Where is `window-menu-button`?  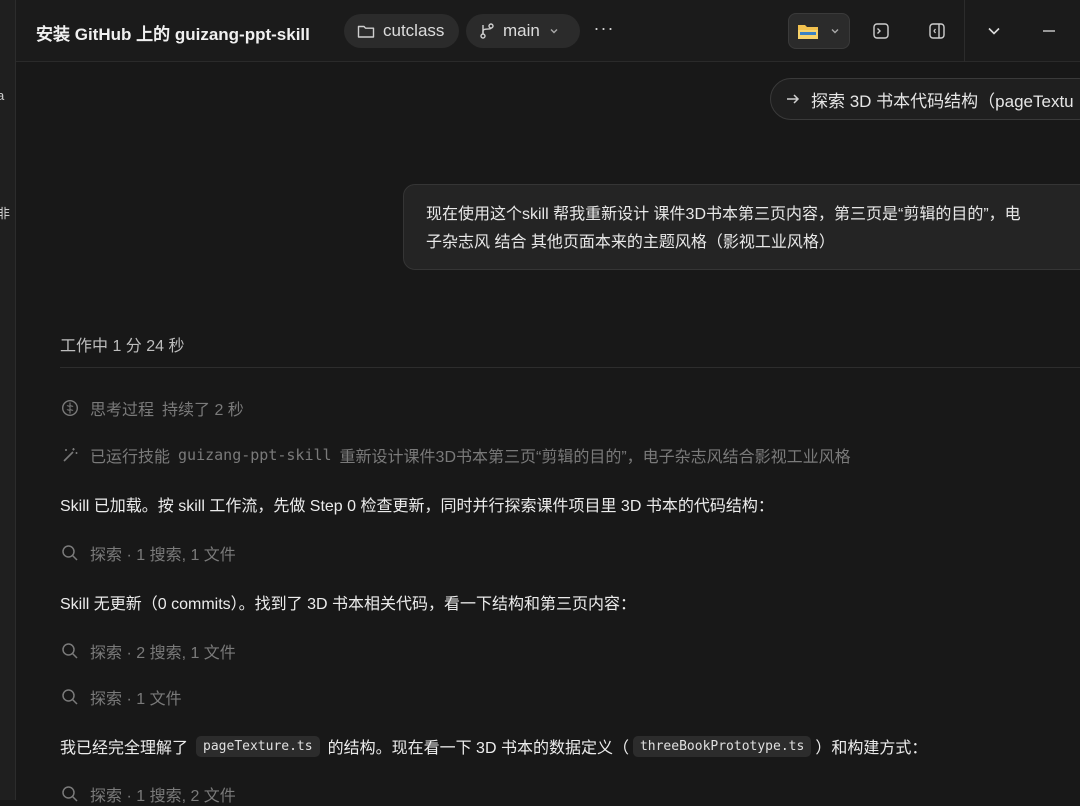
window-menu-button is located at coordinates (994, 31).